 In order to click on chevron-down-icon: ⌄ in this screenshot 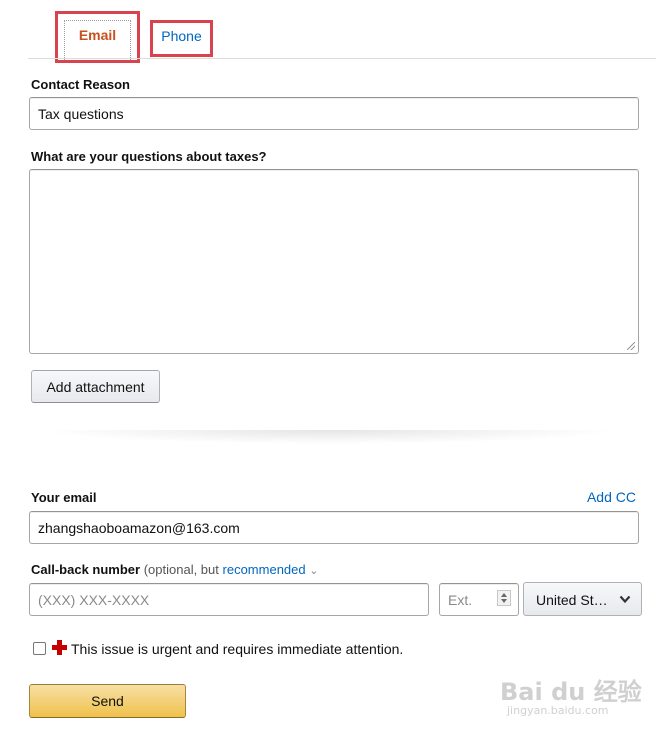, I will do `click(314, 571)`.